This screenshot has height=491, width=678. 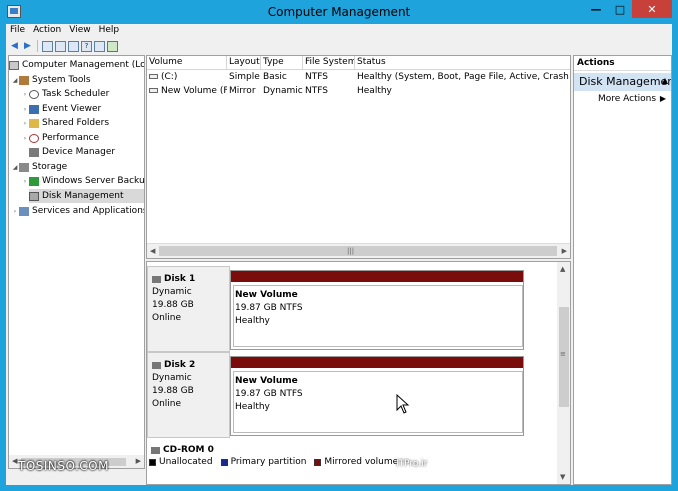 I want to click on back-arrow-icon: ◀, so click(x=14, y=46).